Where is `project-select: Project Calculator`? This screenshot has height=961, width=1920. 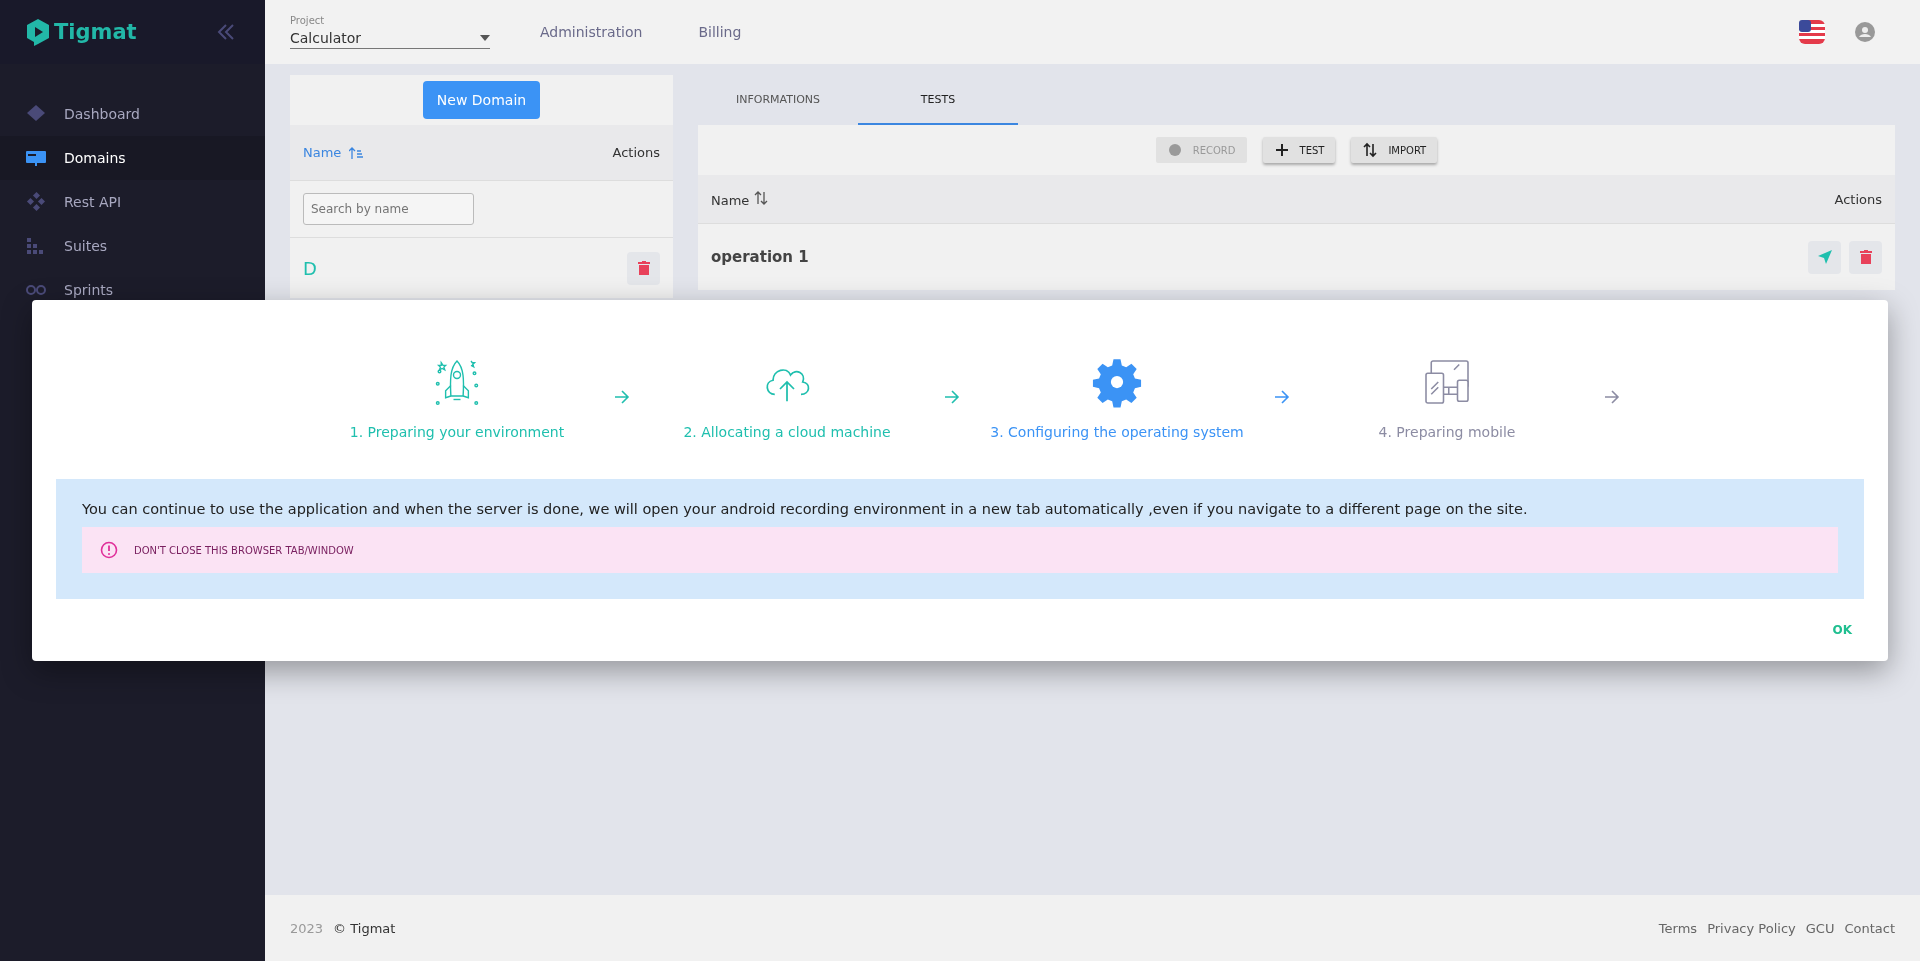 project-select: Project Calculator is located at coordinates (390, 32).